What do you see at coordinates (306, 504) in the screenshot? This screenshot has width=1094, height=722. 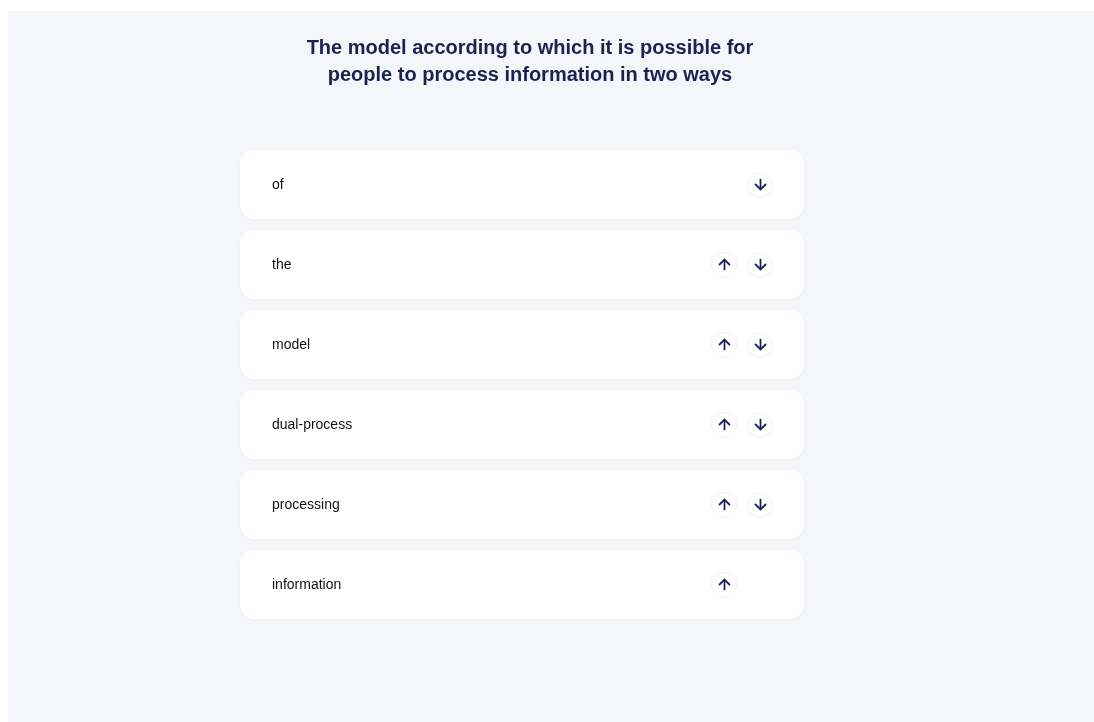 I see `word-label: processing` at bounding box center [306, 504].